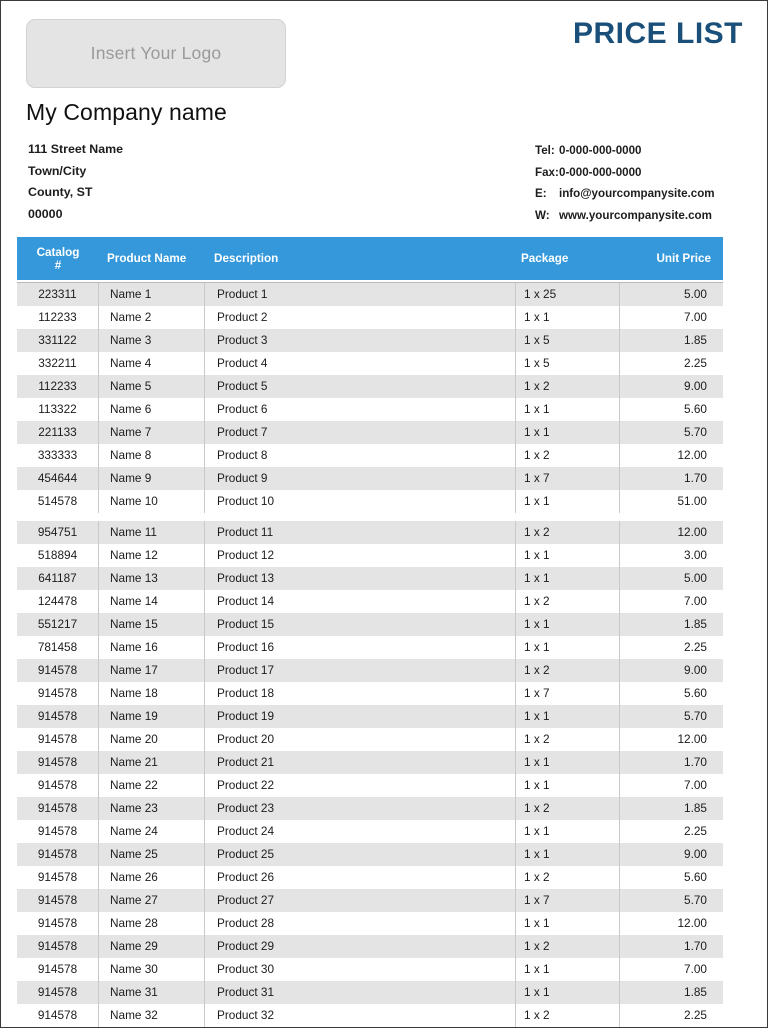  What do you see at coordinates (152, 294) in the screenshot?
I see `cell-product-name: Name 1` at bounding box center [152, 294].